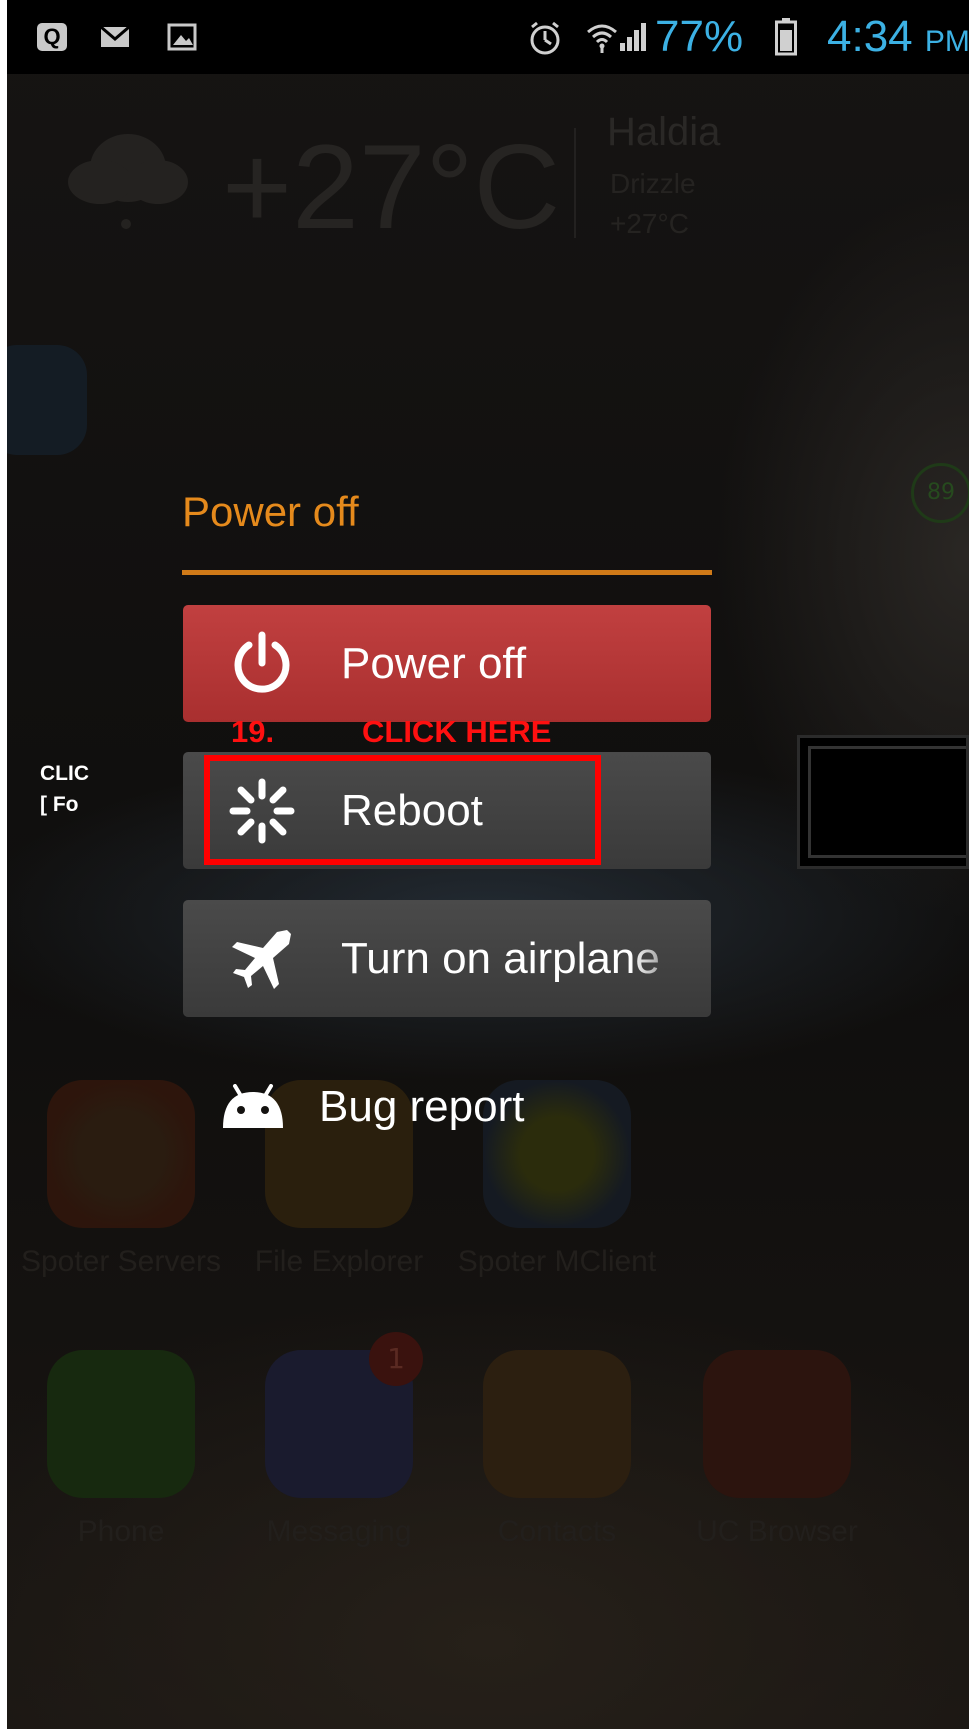  Describe the element at coordinates (457, 731) in the screenshot. I see `click-here-label: CLICK HERE` at that location.